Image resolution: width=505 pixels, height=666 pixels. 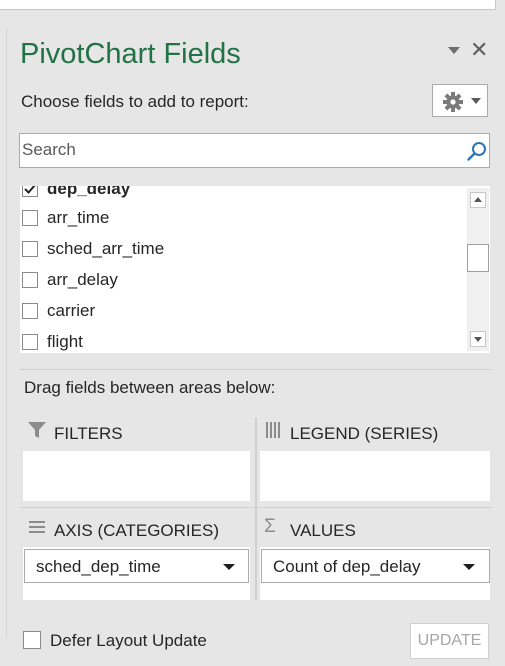 I want to click on section-divider, so click(x=256, y=369).